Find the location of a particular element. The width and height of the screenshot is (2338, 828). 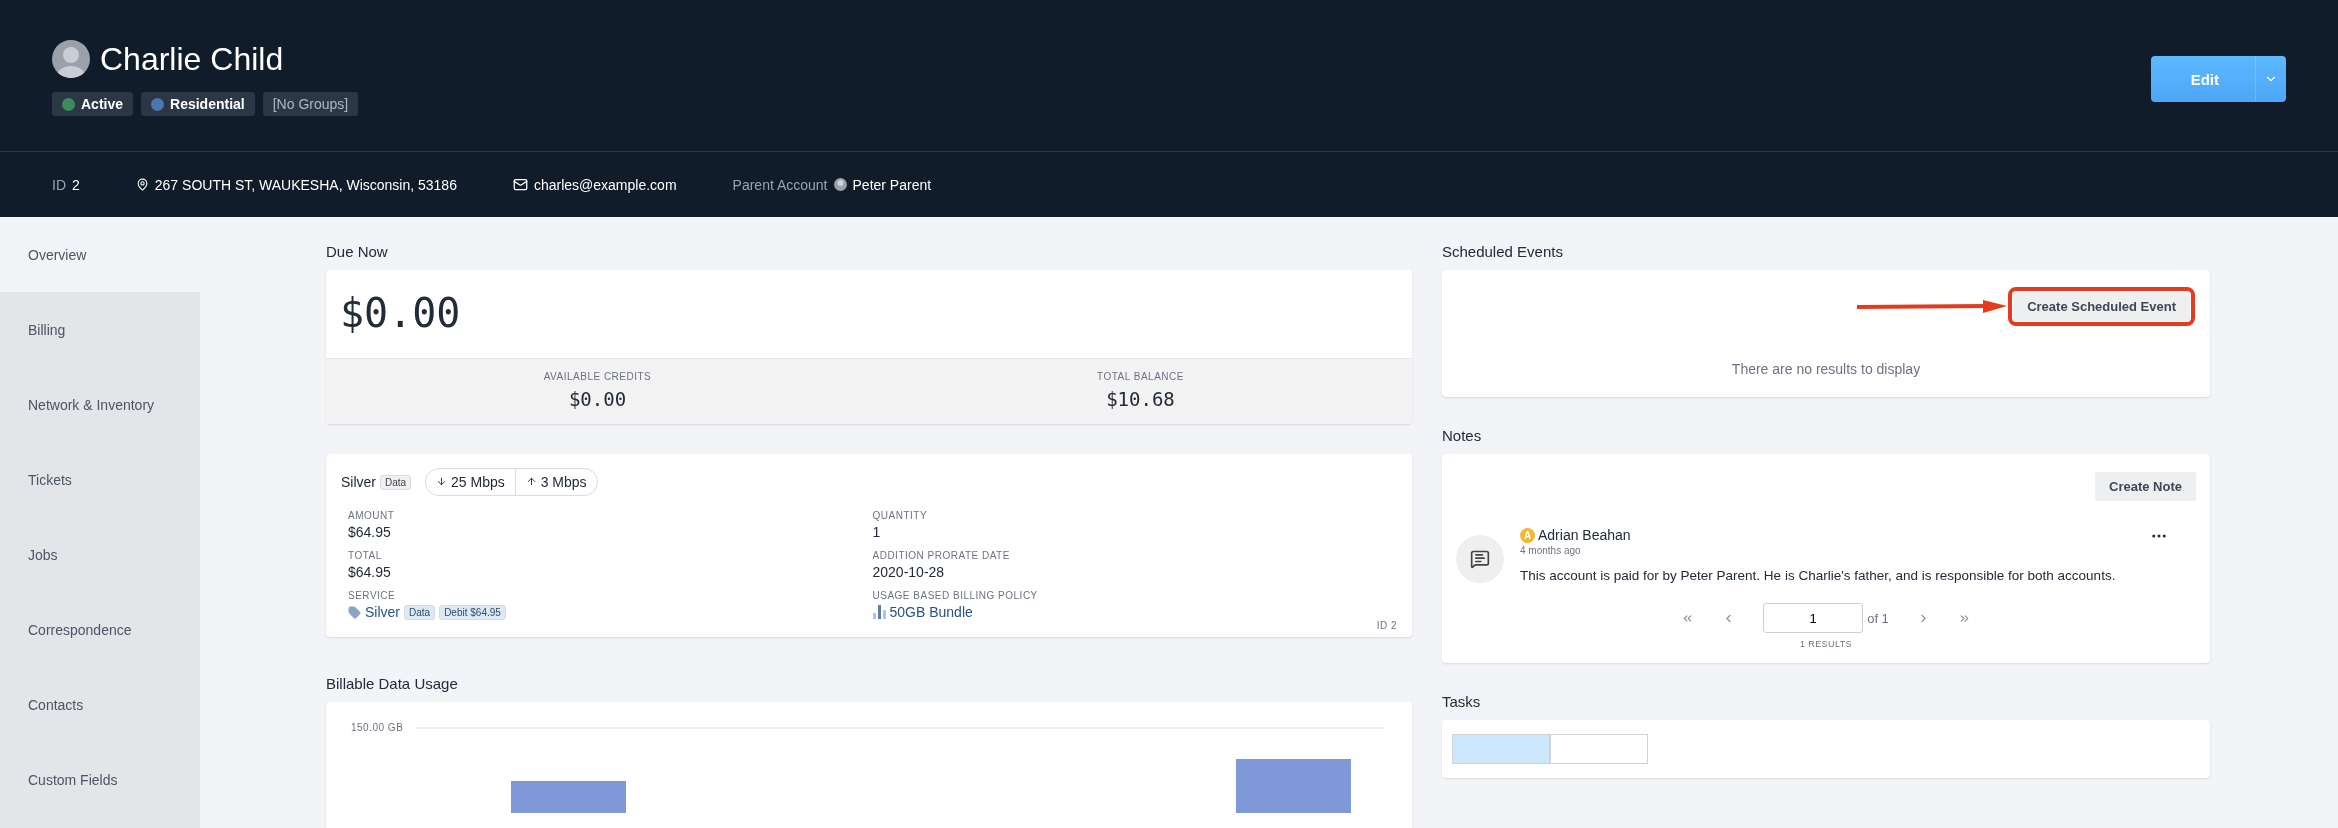

email-text: charles@example.com is located at coordinates (605, 184).